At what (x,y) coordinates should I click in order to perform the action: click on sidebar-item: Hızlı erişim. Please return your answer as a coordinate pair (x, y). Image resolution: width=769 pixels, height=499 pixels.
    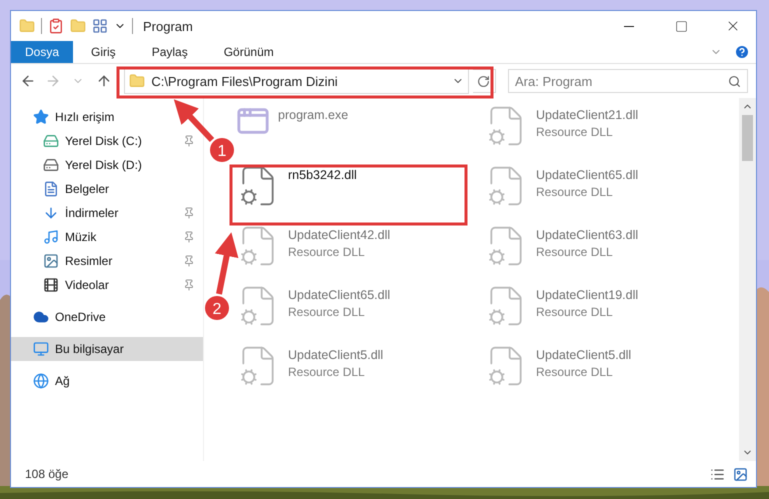
    Looking at the image, I should click on (66, 117).